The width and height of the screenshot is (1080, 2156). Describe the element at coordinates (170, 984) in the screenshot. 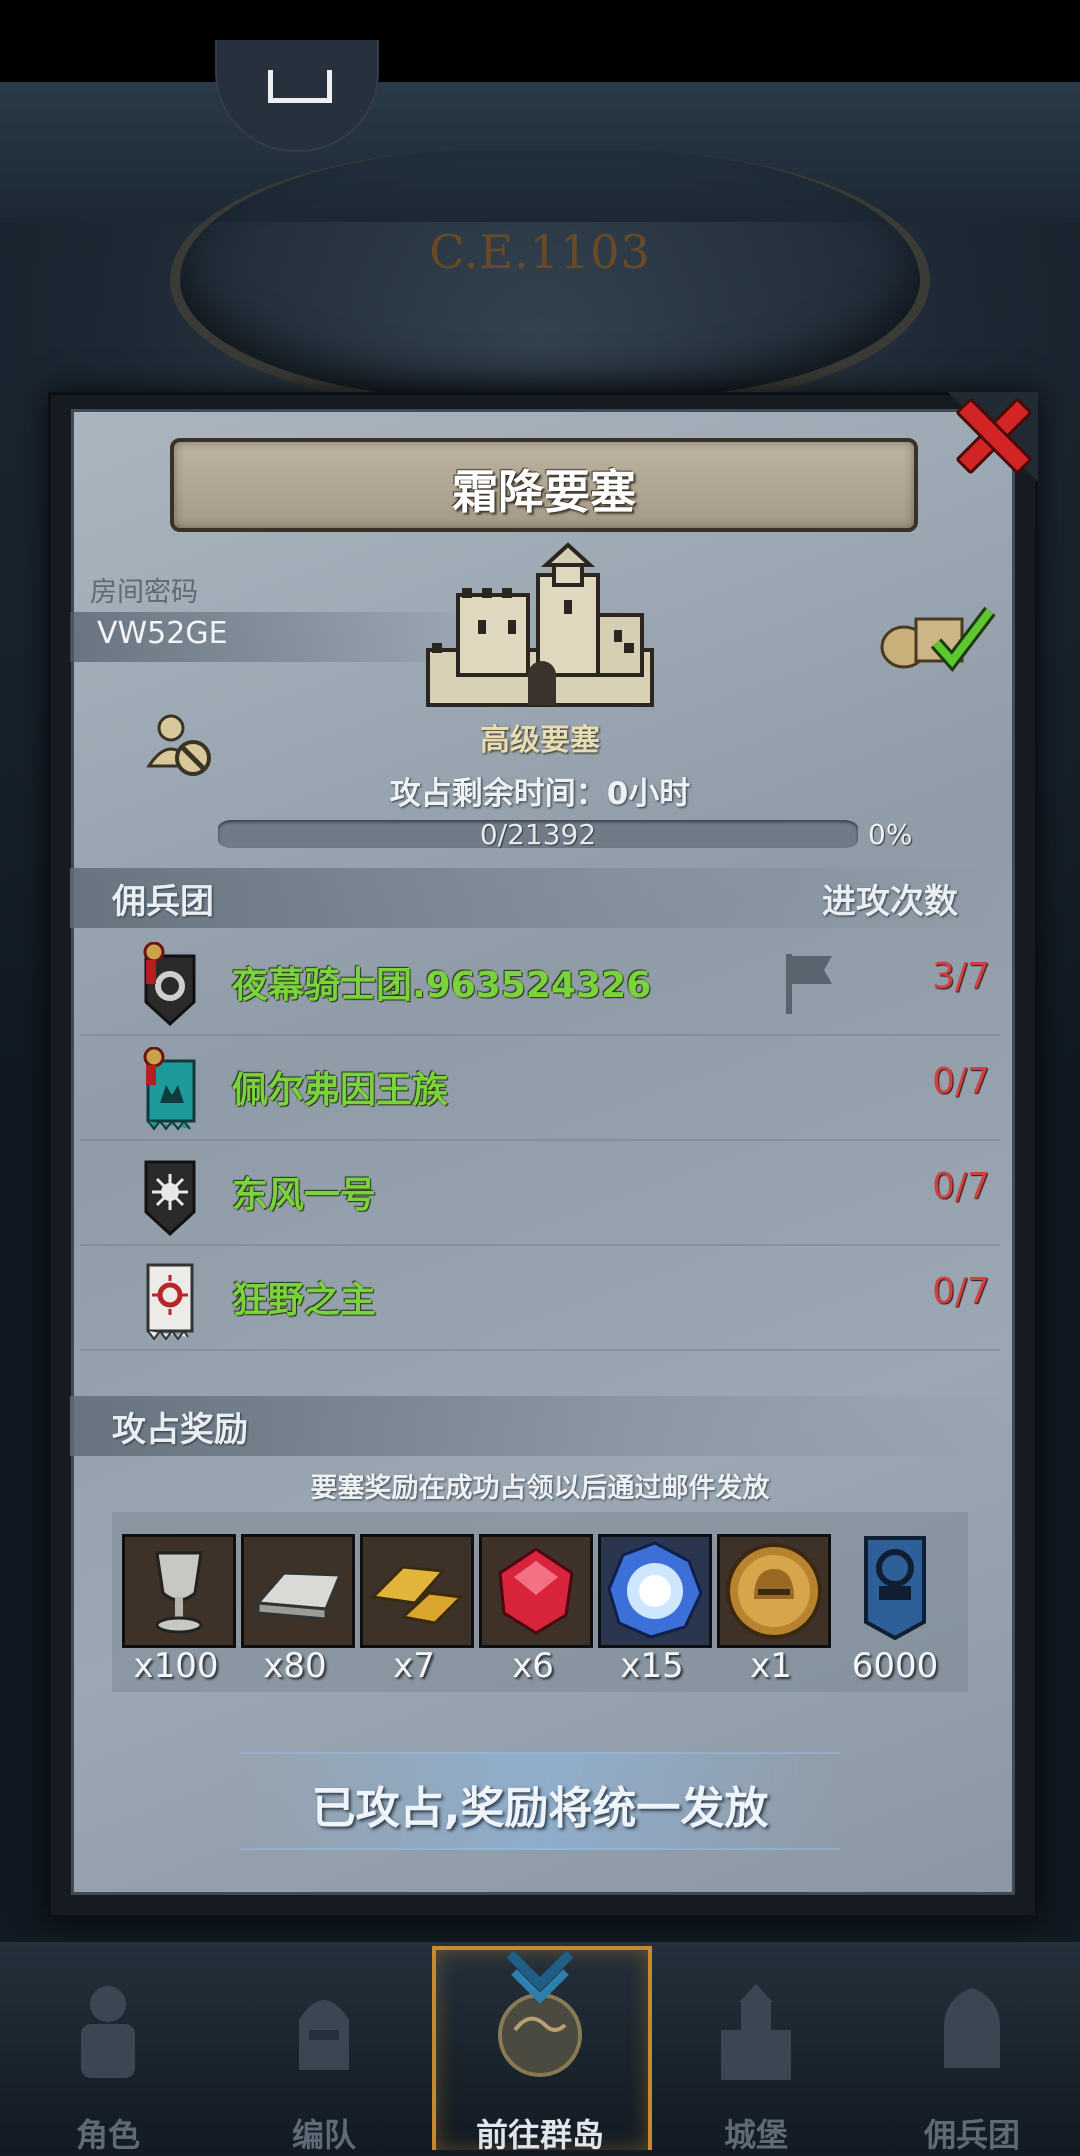

I see `black-ring-shield-icon` at that location.